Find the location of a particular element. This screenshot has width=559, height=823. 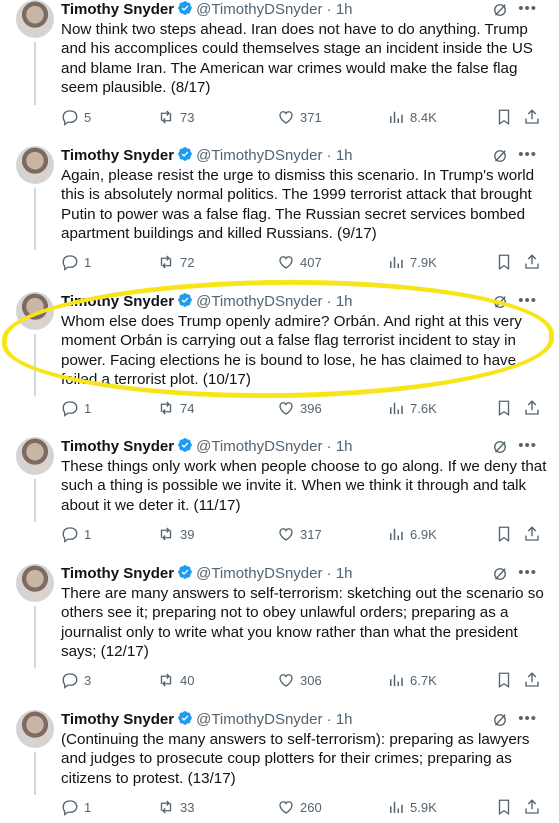

like-button: 371 is located at coordinates (299, 117).